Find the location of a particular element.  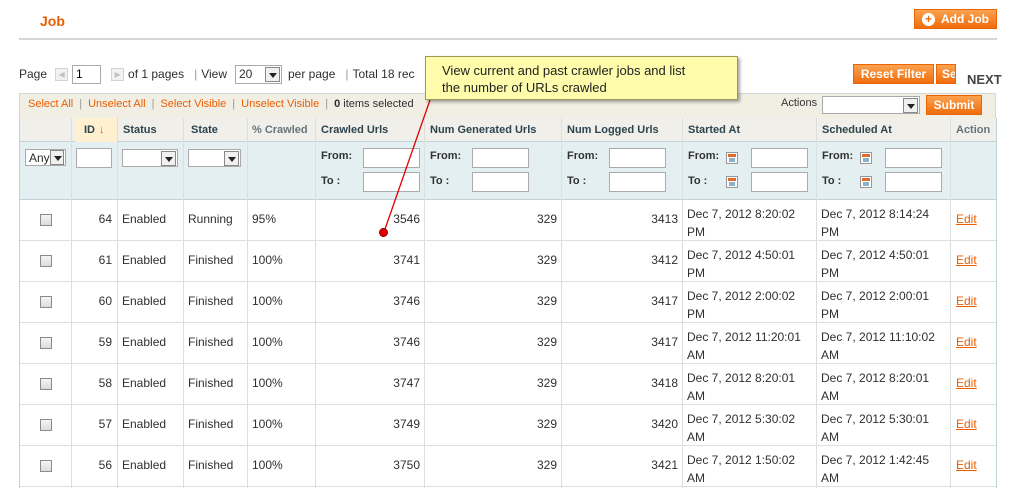

callout-line-2: the number of URLs crawled is located at coordinates (524, 87).